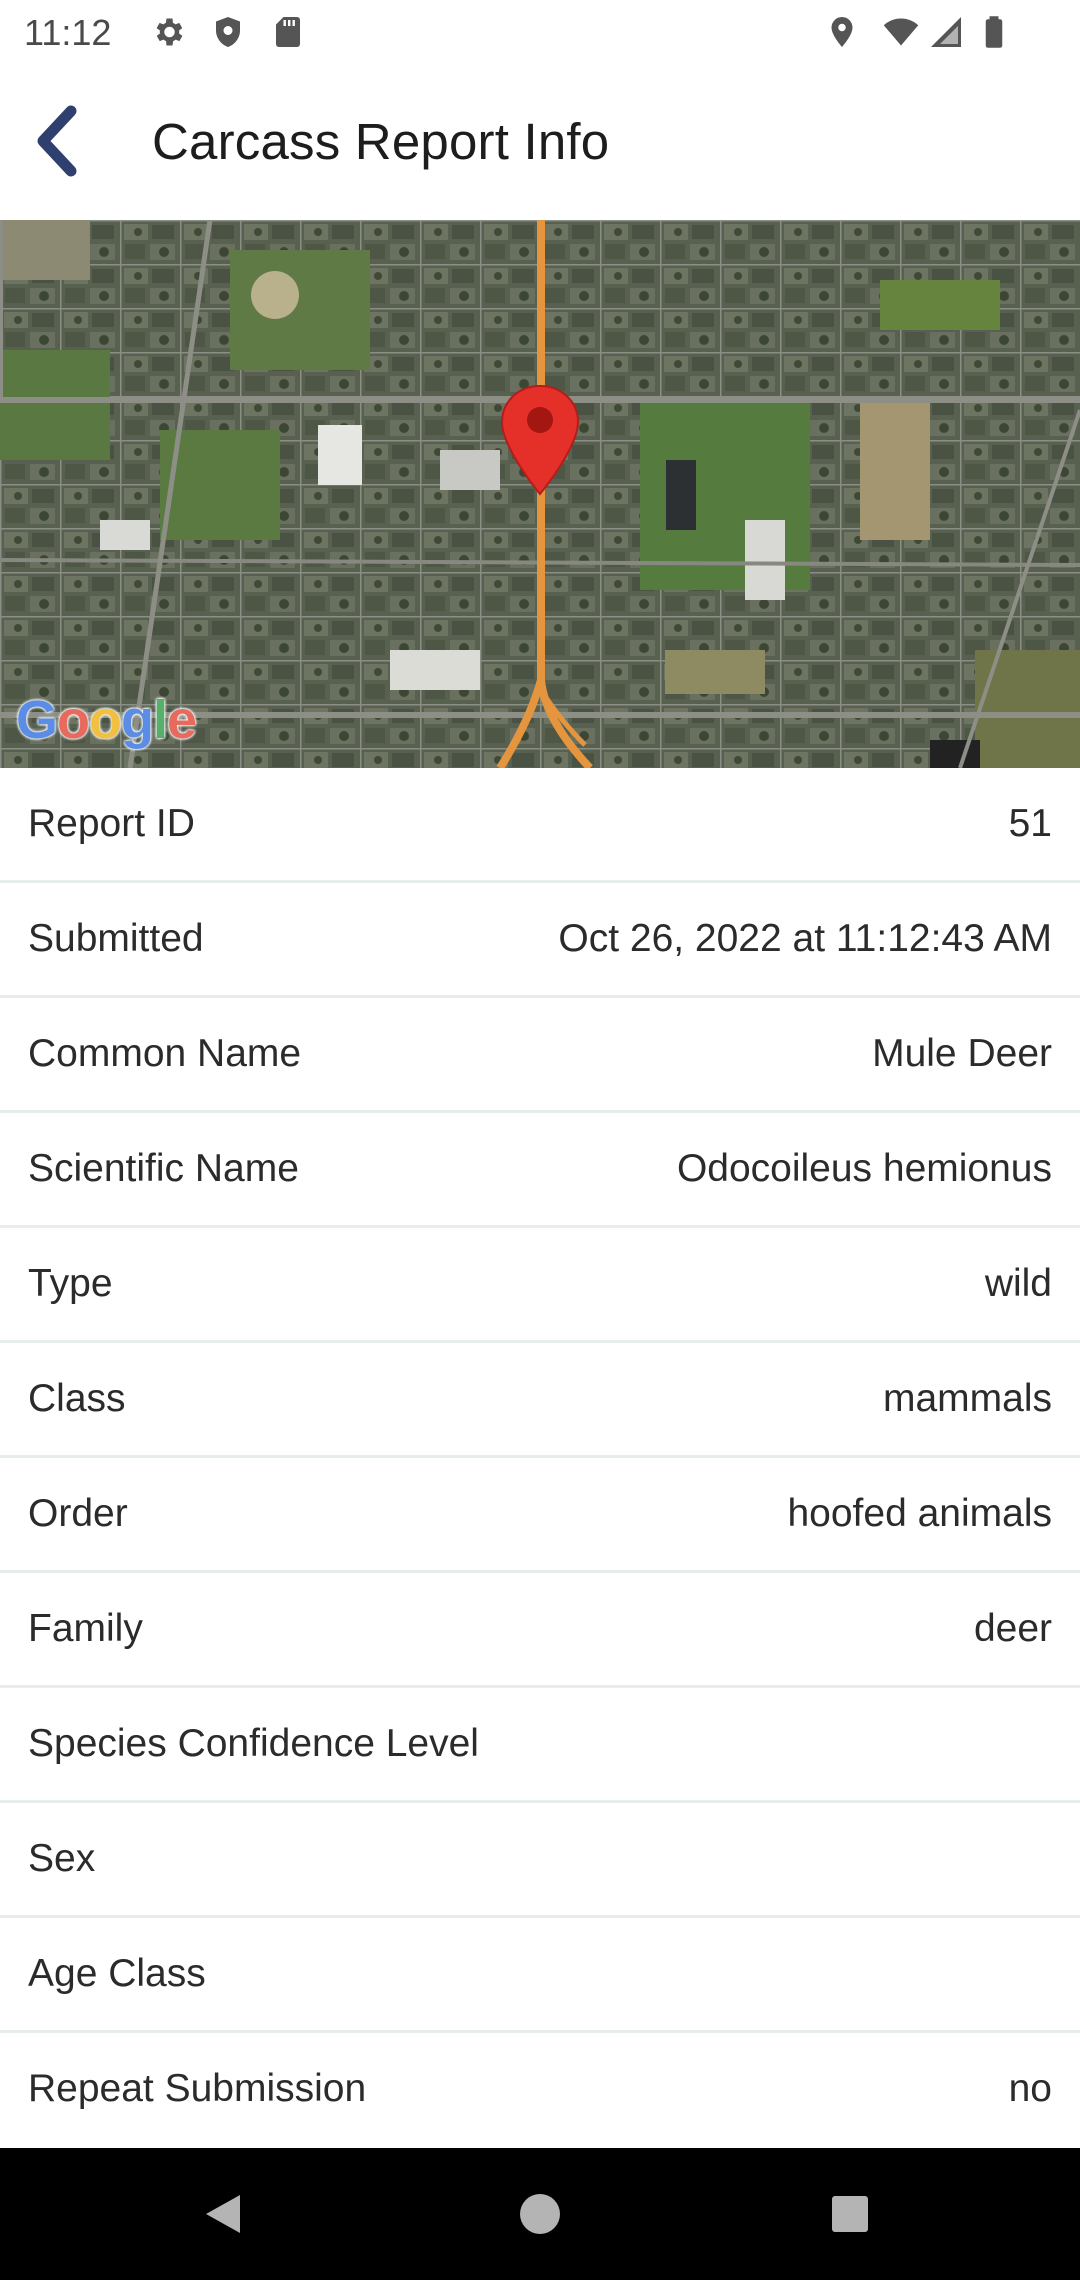 The height and width of the screenshot is (2280, 1080). Describe the element at coordinates (540, 1400) in the screenshot. I see `detail-row-class: Class mammals` at that location.